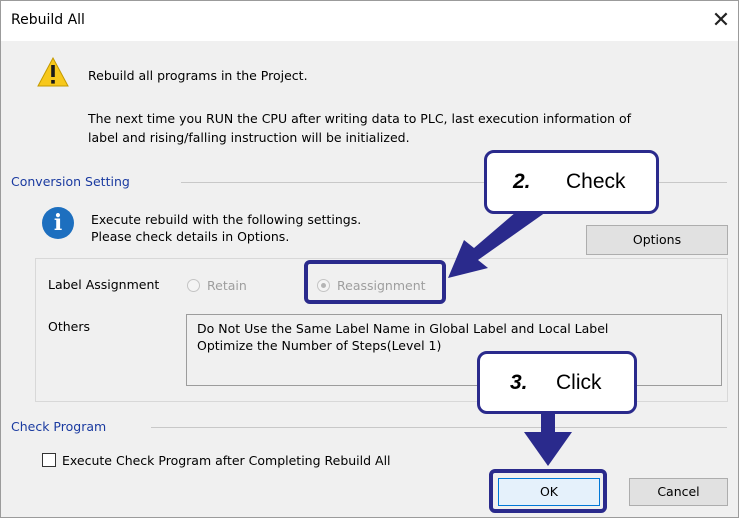  Describe the element at coordinates (510, 333) in the screenshot. I see `annotation-arrows` at that location.